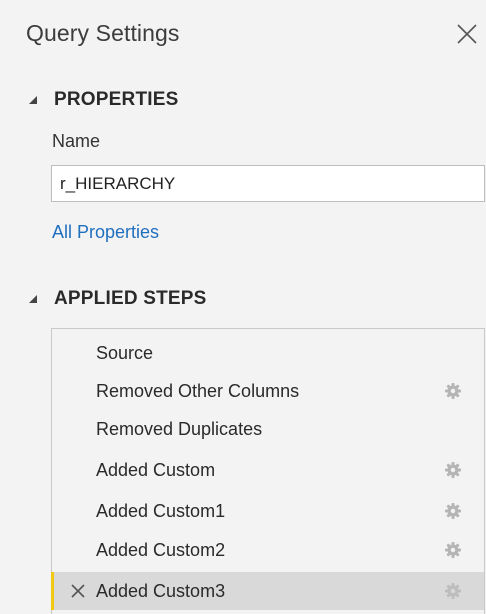  I want to click on properties-heading: PROPERTIES, so click(116, 99).